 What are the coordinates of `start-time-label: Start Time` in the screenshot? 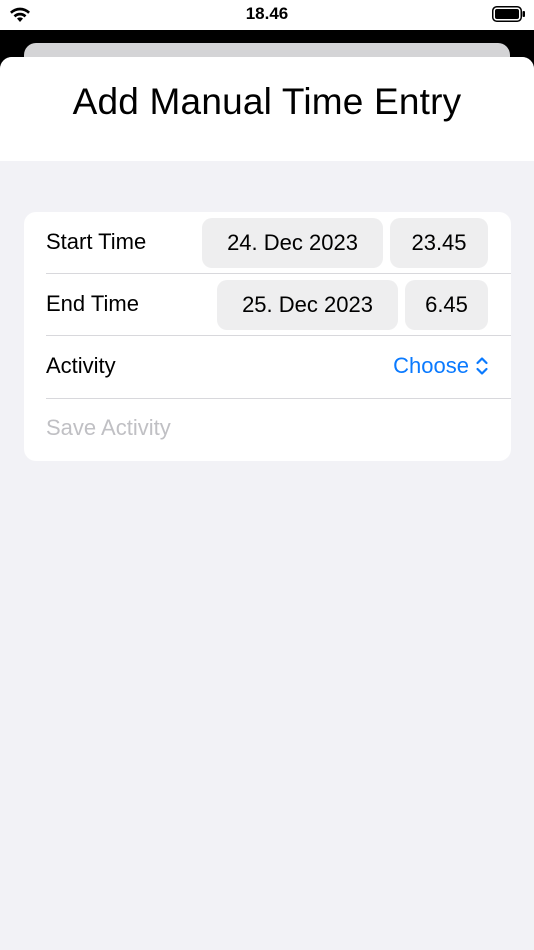 It's located at (96, 241).